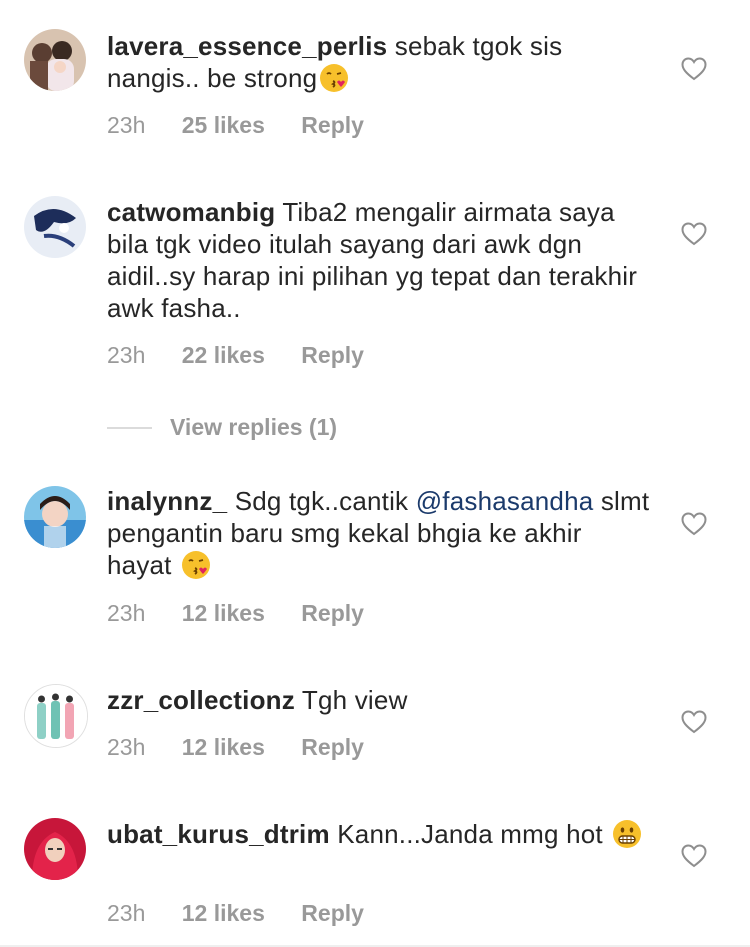 Image resolution: width=750 pixels, height=947 pixels. I want to click on replies-divider-line, so click(129, 427).